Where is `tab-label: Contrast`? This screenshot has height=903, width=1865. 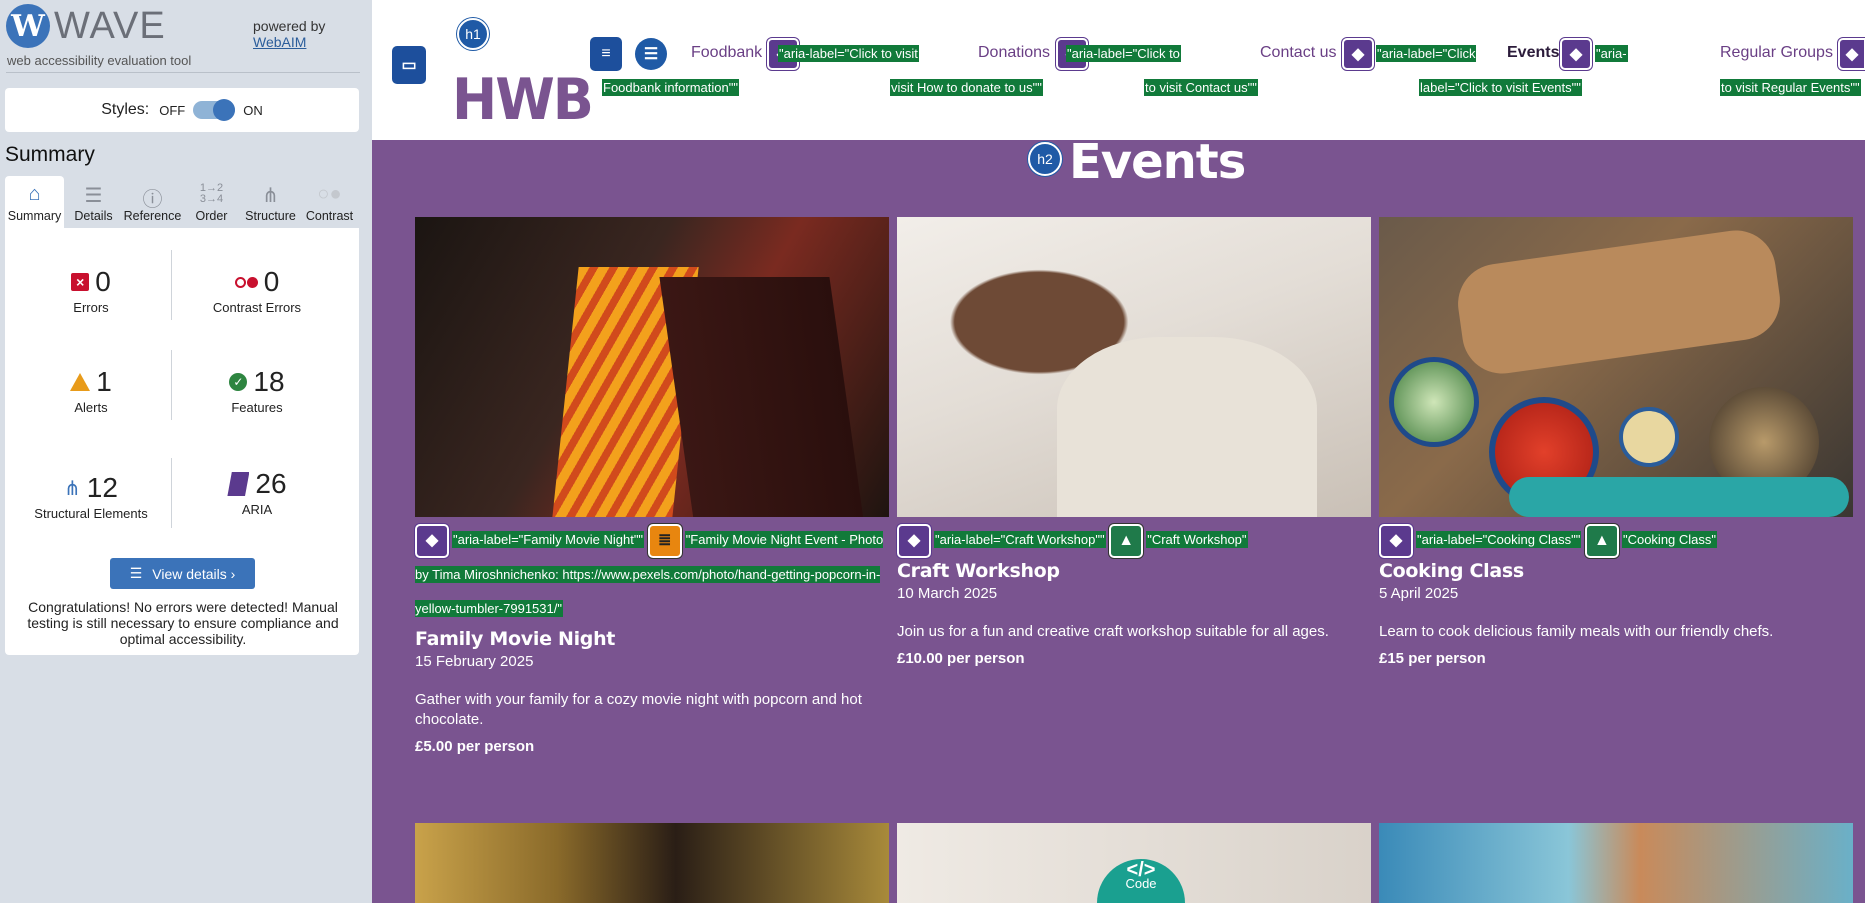
tab-label: Contrast is located at coordinates (329, 216).